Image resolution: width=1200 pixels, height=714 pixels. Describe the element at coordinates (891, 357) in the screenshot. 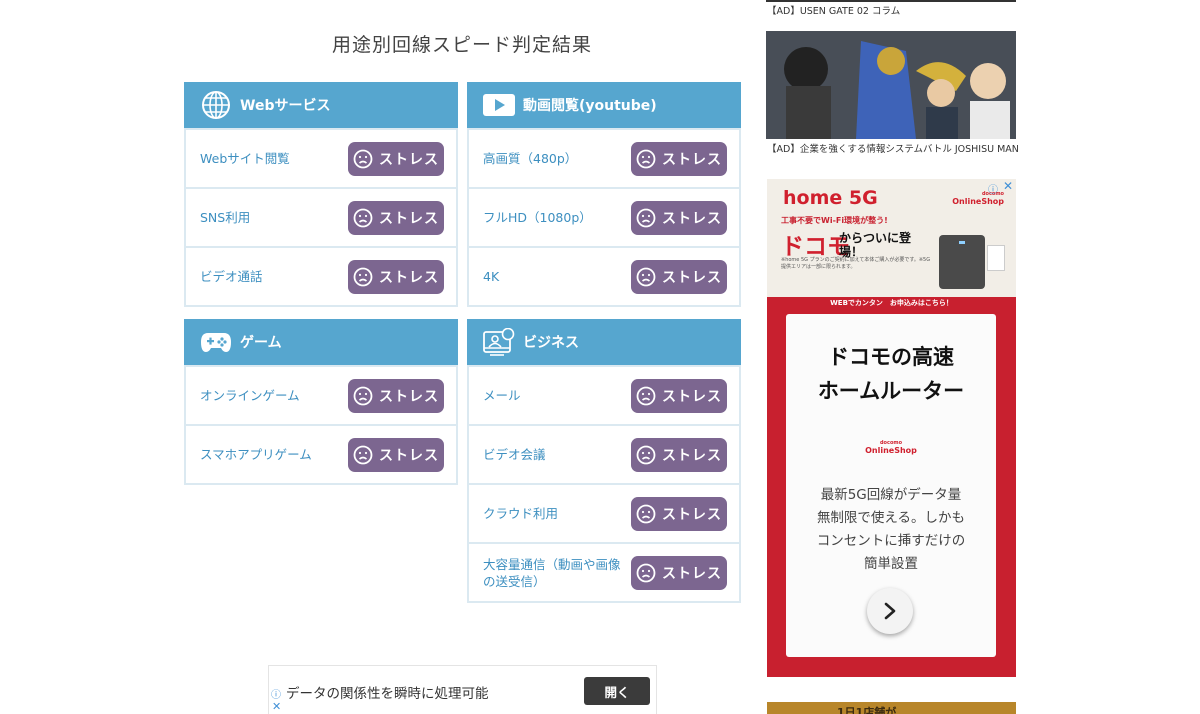

I see `title-line-1: ドコモの高速` at that location.